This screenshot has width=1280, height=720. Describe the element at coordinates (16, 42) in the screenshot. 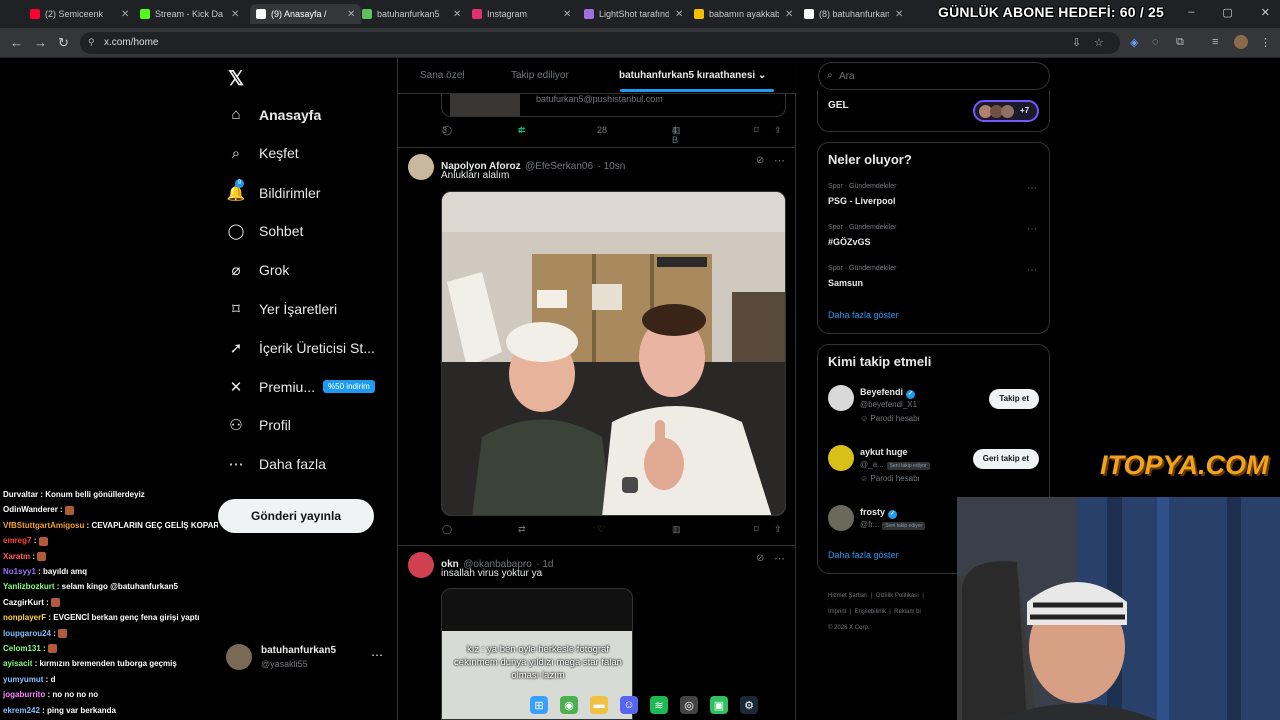

I see `back-icon: ←` at that location.